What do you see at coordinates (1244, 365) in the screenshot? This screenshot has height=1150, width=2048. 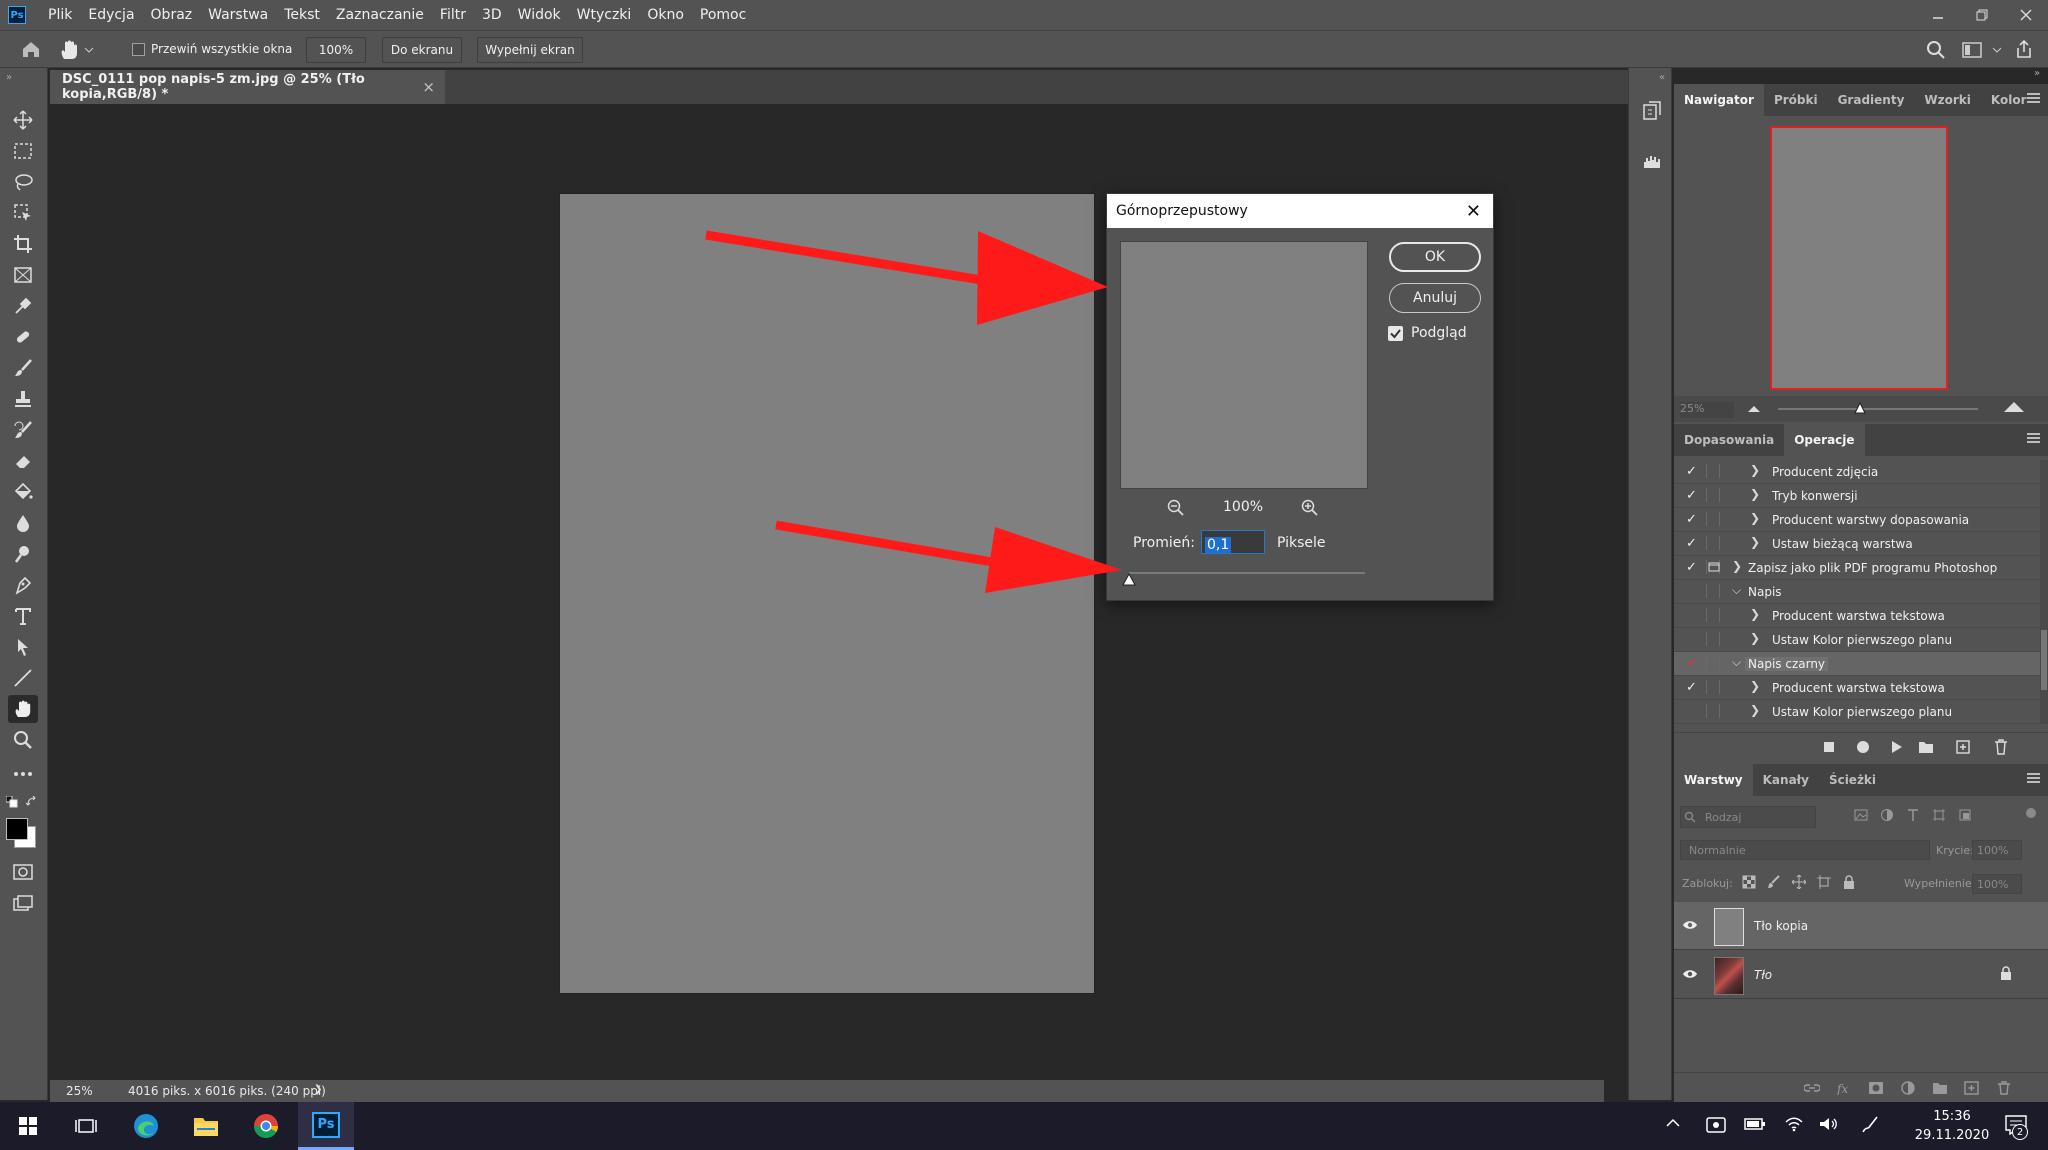 I see `filter-preview` at bounding box center [1244, 365].